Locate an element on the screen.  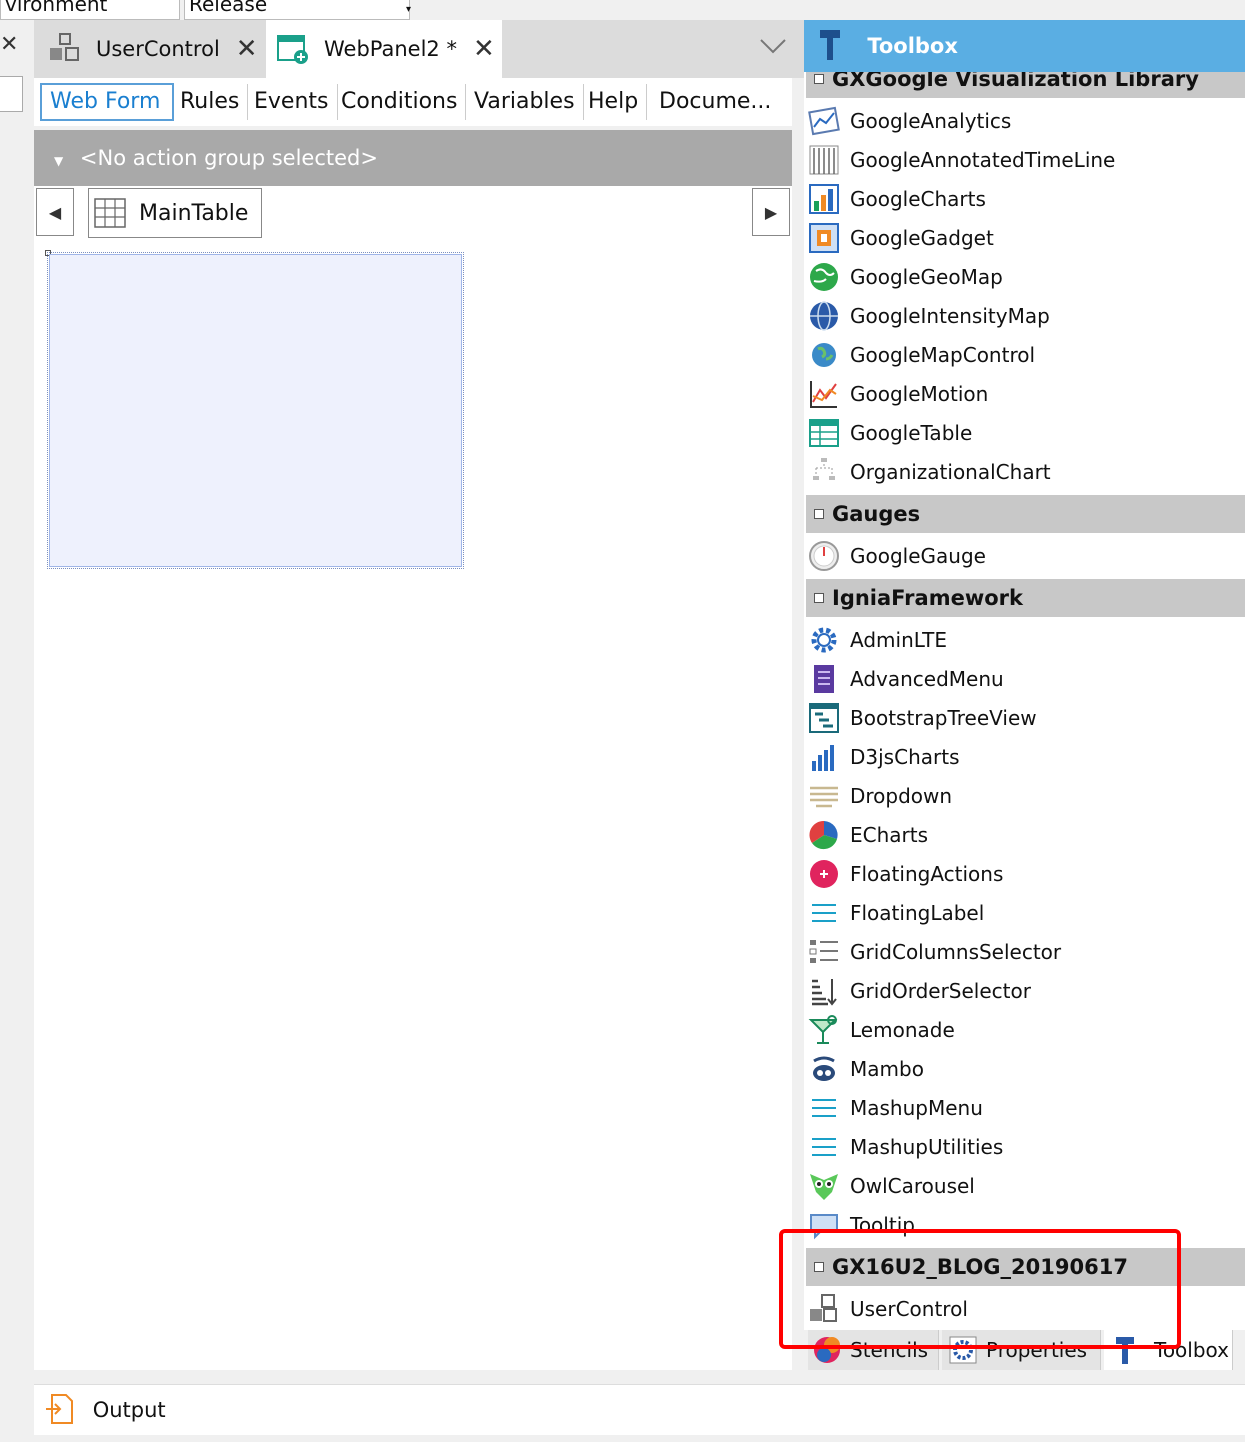
action-group-arrow-icon: ▼ is located at coordinates (59, 161).